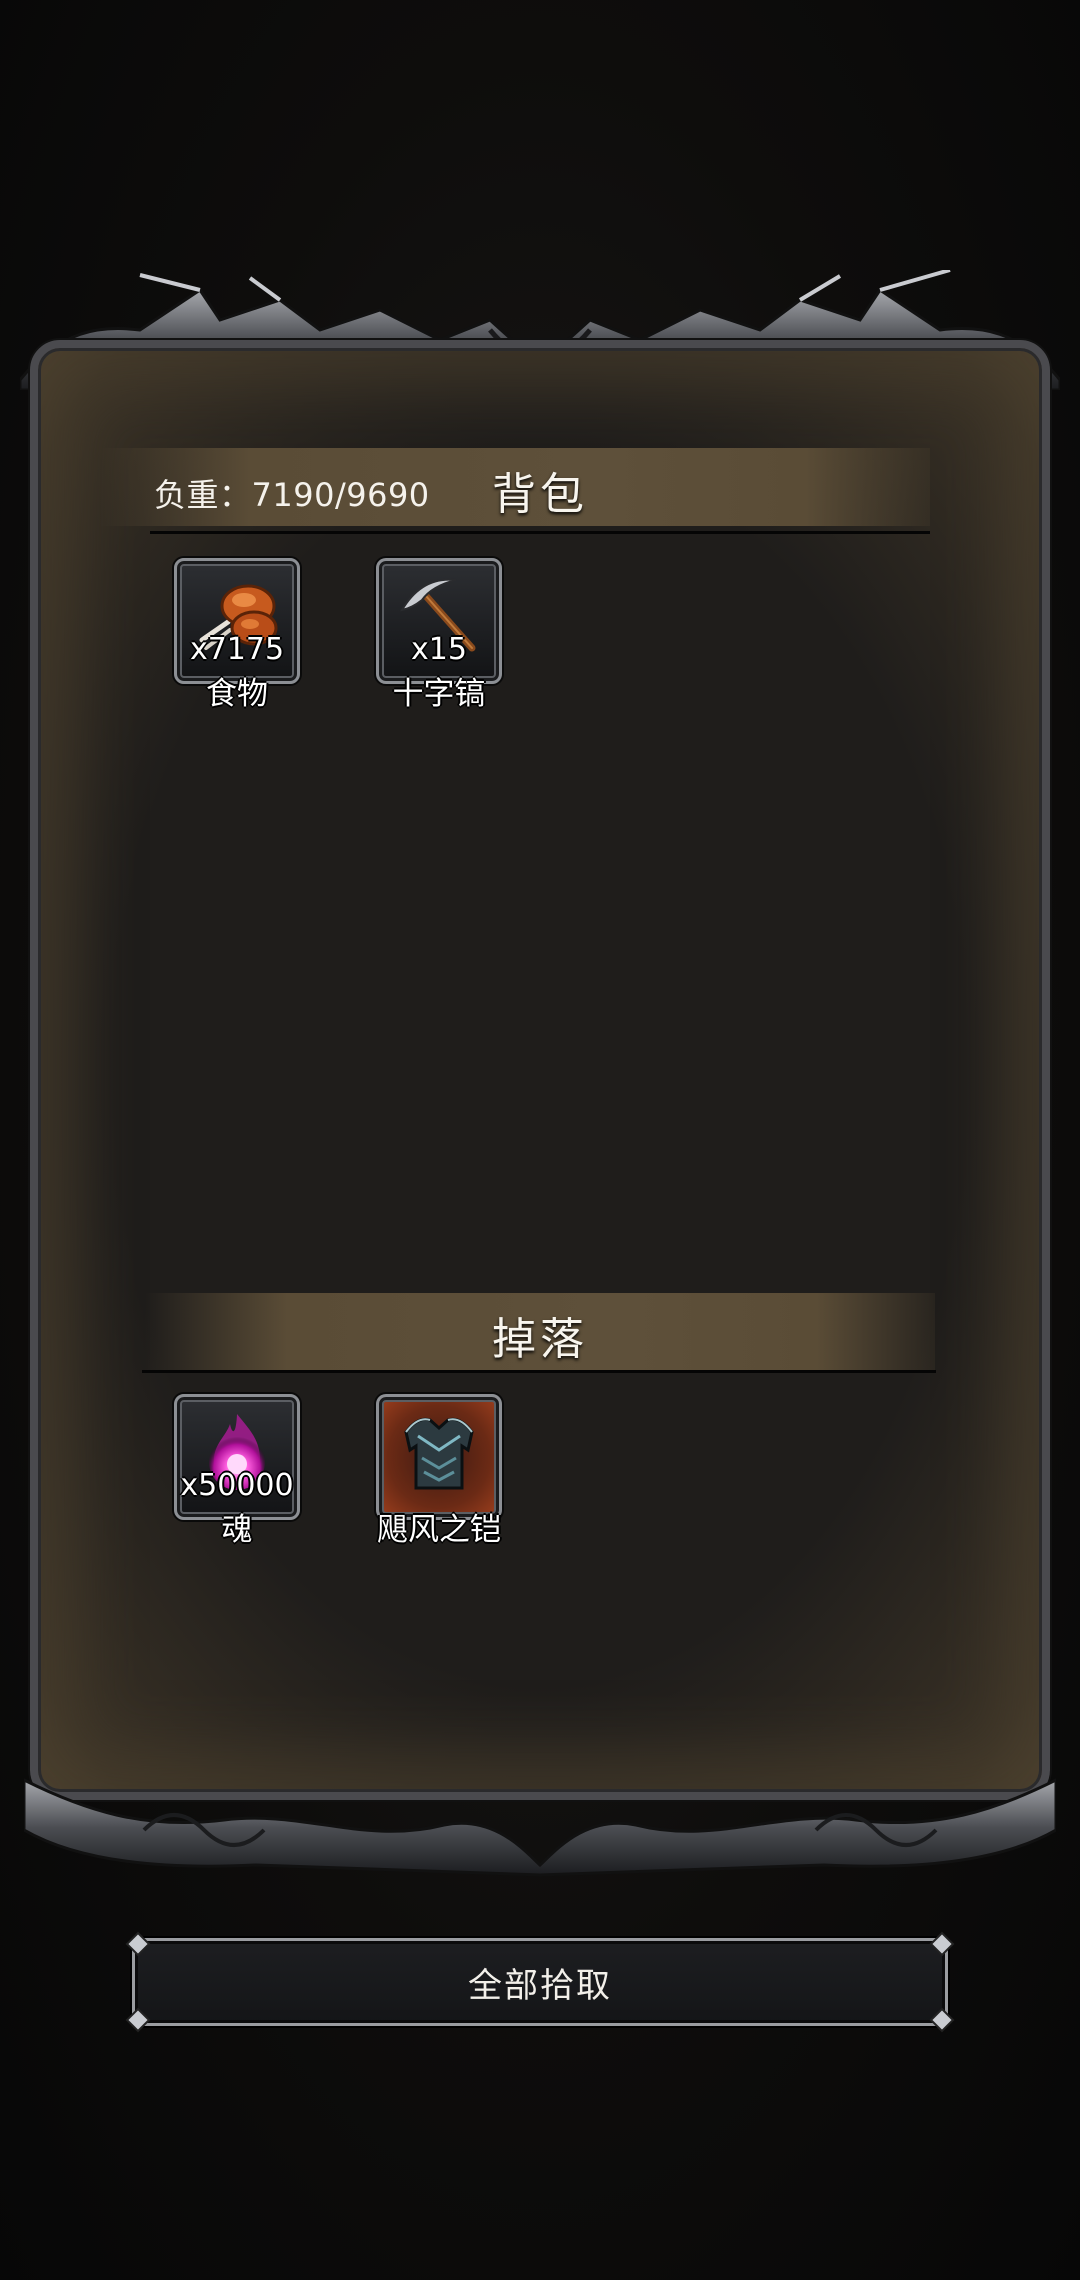  I want to click on armor-icon, so click(439, 1453).